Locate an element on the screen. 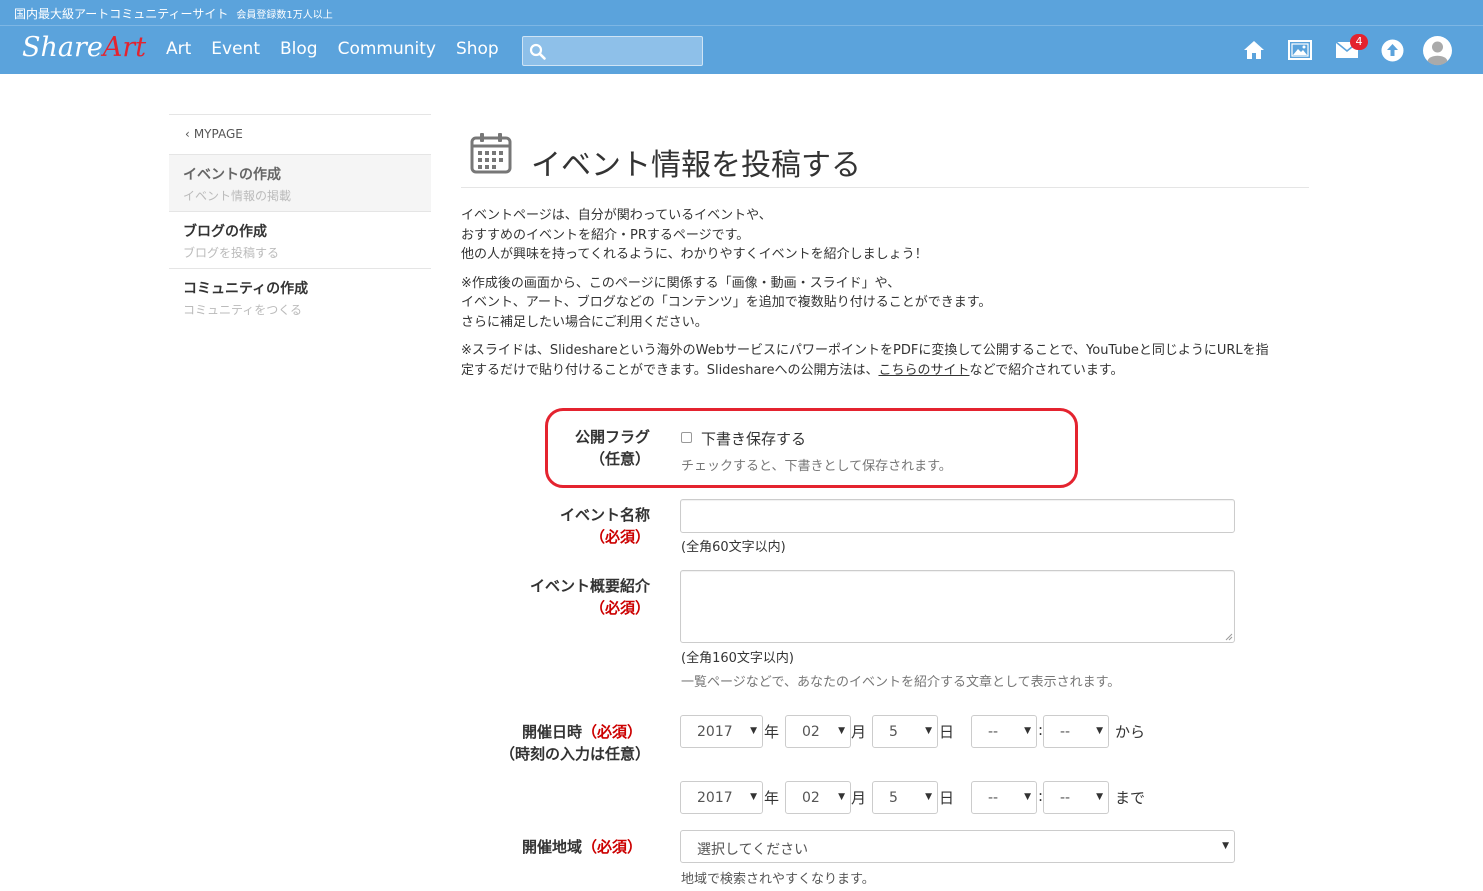 Image resolution: width=1483 pixels, height=891 pixels. label-line: 公開フラグ is located at coordinates (612, 437).